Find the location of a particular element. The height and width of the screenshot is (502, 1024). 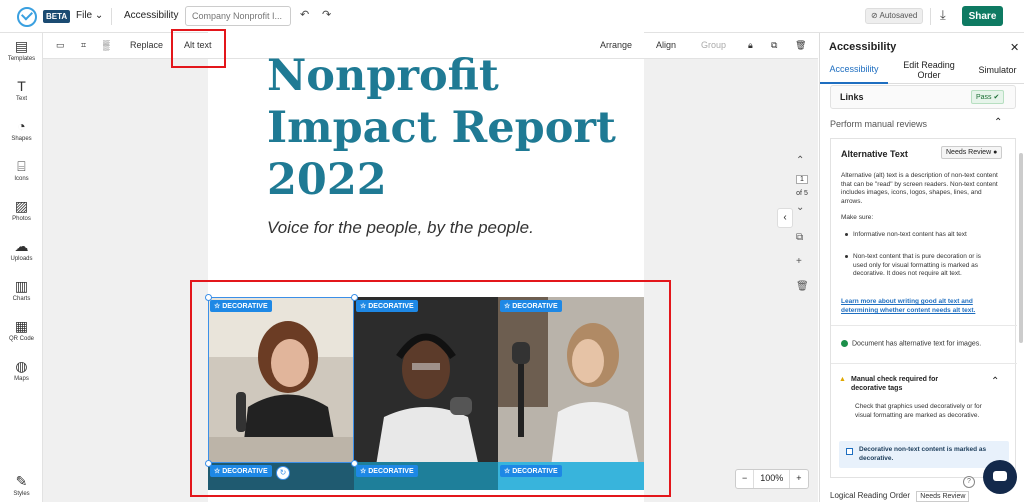

needs-review-label: Needs Review is located at coordinates (969, 152).